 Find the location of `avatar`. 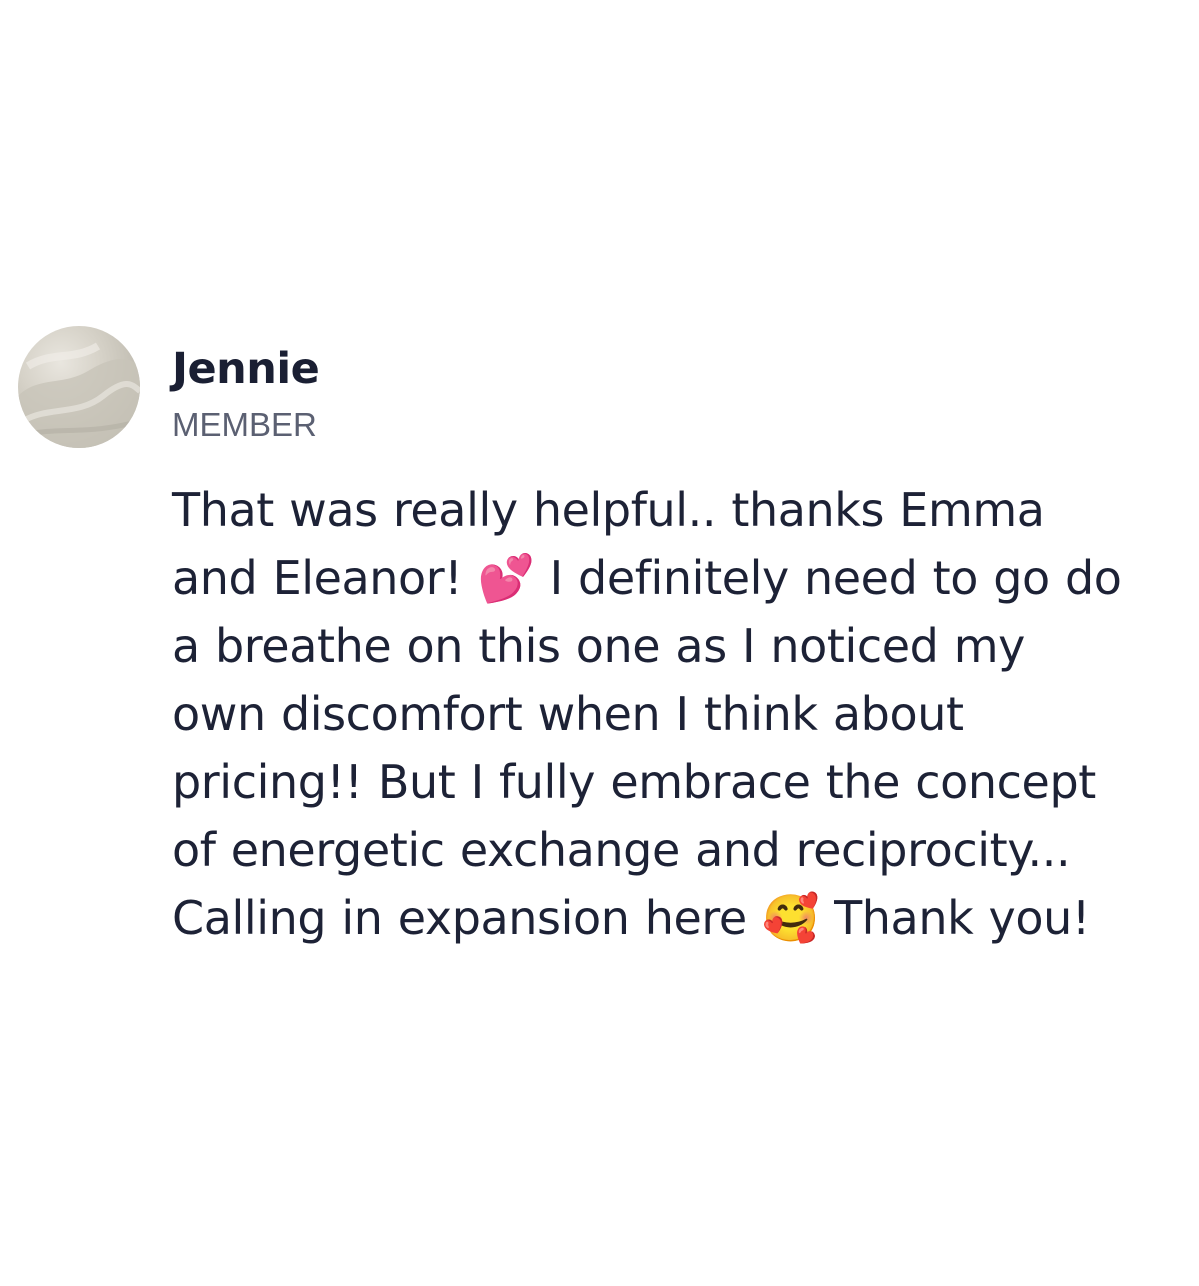

avatar is located at coordinates (79, 387).